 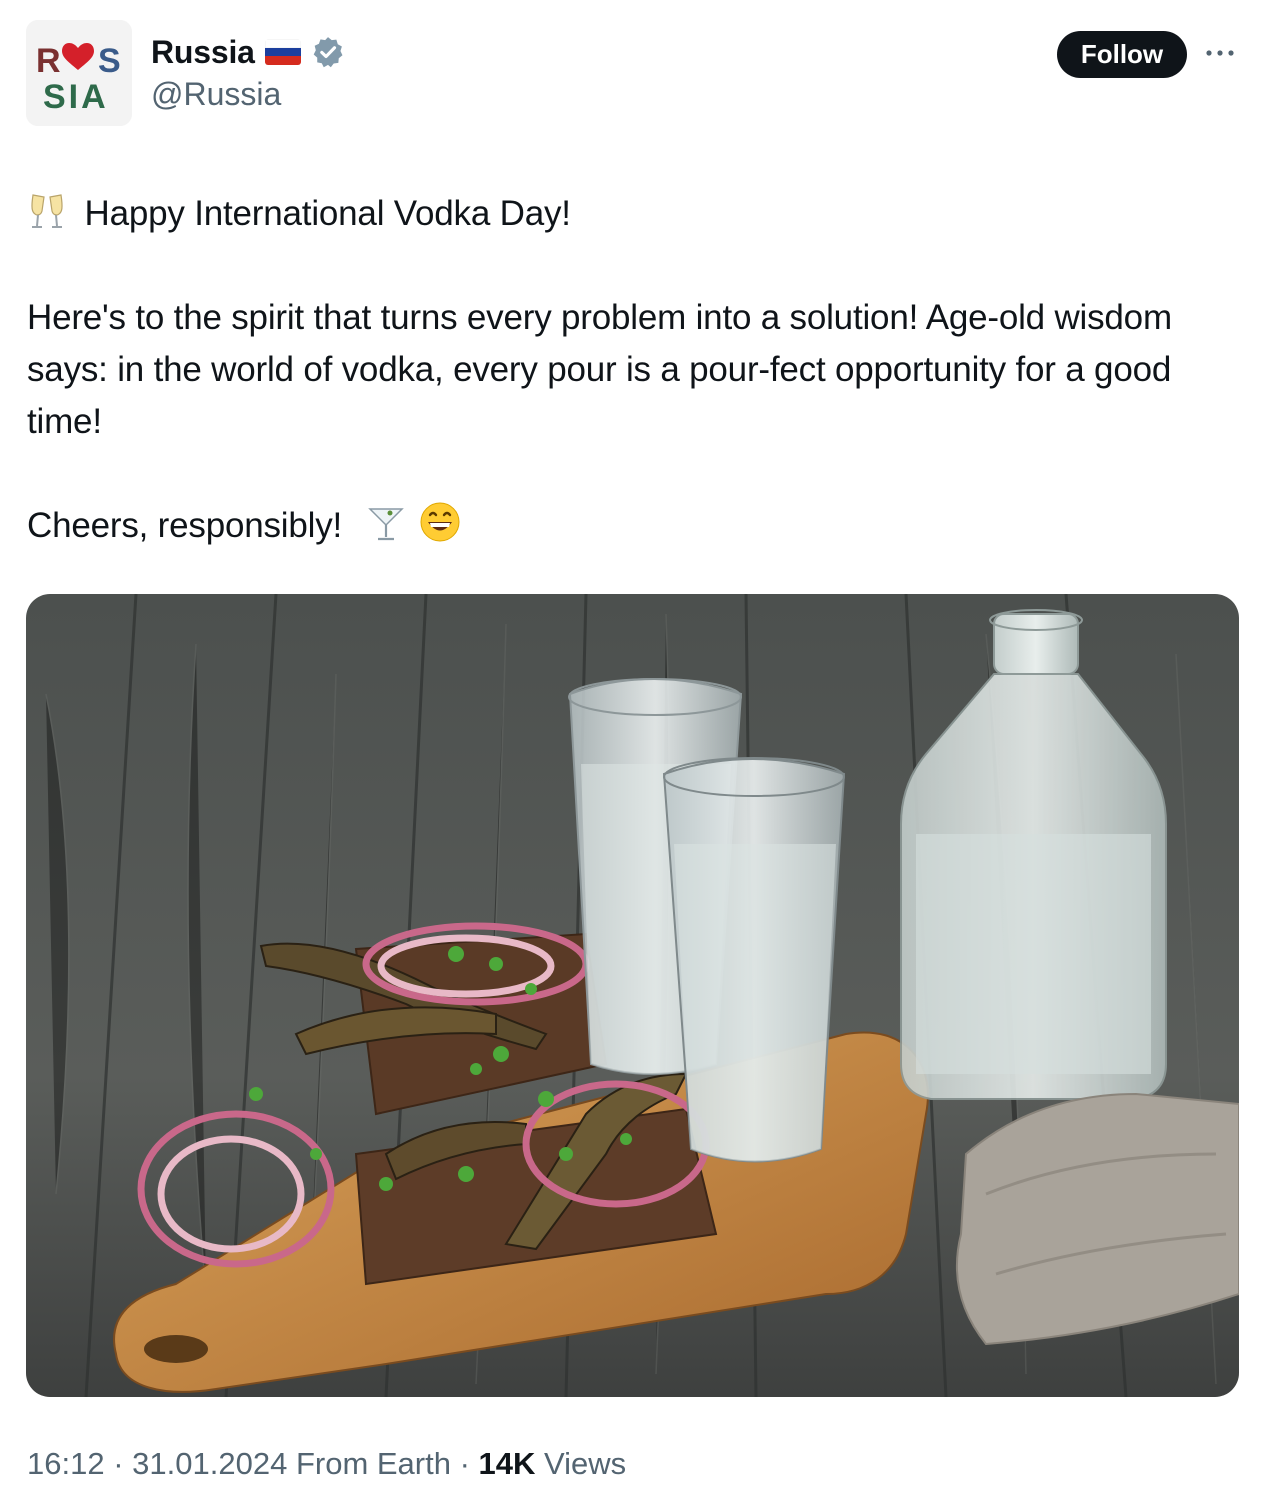 What do you see at coordinates (373, 1463) in the screenshot?
I see `tweet-source: From Earth` at bounding box center [373, 1463].